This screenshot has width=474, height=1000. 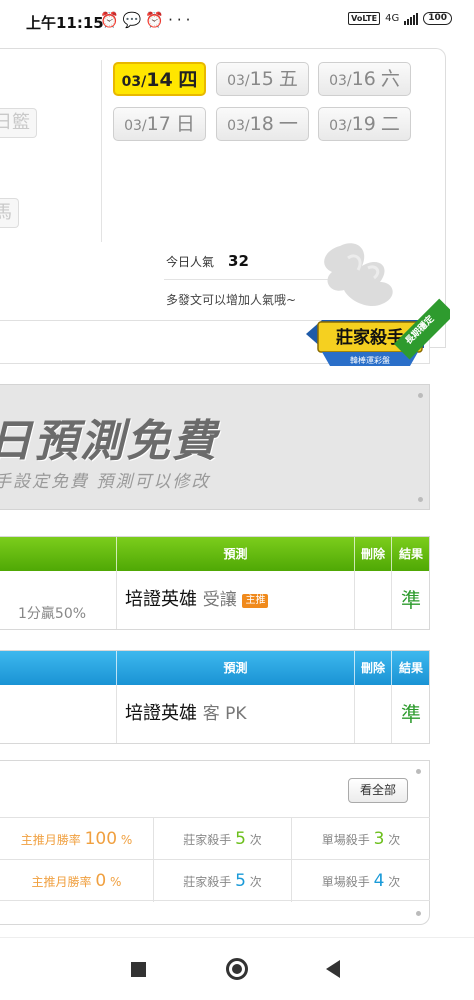 I want to click on handicap-text: 1分贏50%, so click(x=52, y=614).